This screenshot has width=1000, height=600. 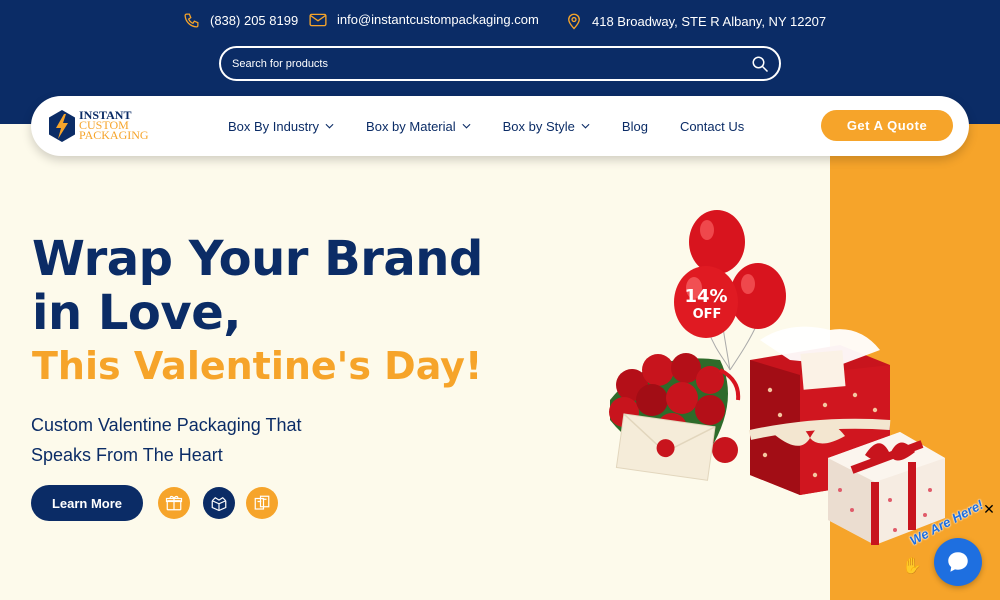 I want to click on nav-item-box-by-material: Box by Material, so click(x=418, y=126).